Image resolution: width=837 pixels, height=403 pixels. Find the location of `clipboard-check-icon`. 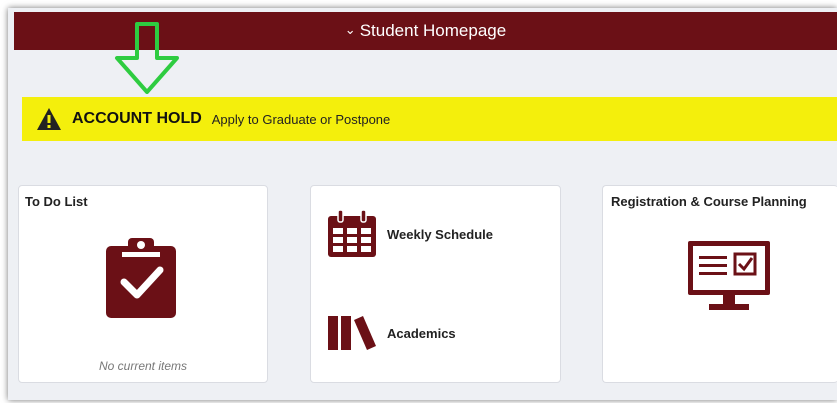

clipboard-check-icon is located at coordinates (141, 278).